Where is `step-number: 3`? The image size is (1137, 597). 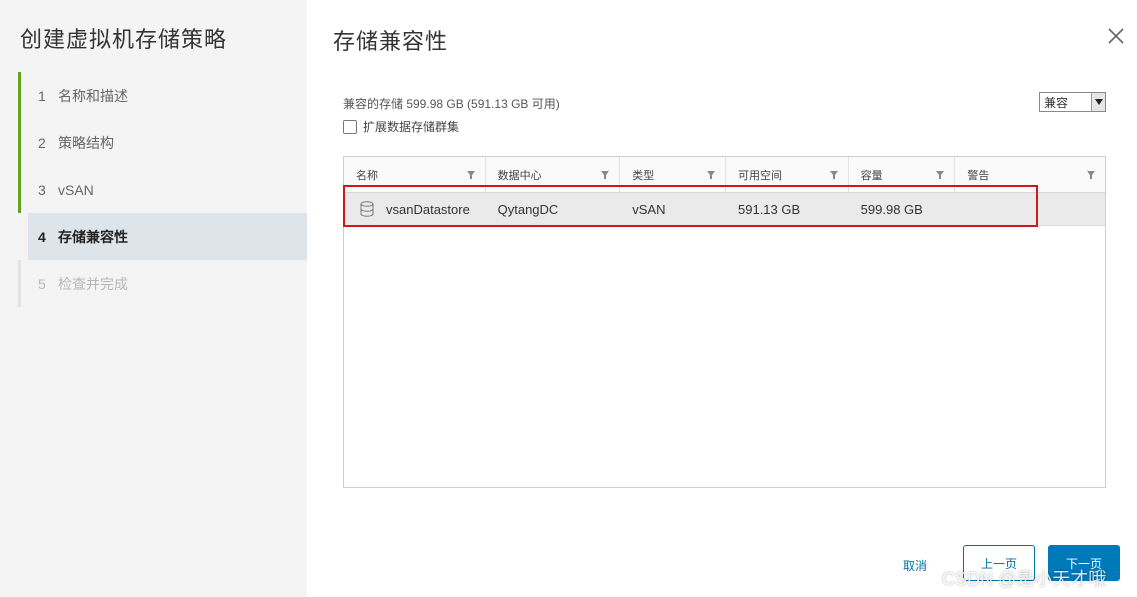
step-number: 3 is located at coordinates (42, 189).